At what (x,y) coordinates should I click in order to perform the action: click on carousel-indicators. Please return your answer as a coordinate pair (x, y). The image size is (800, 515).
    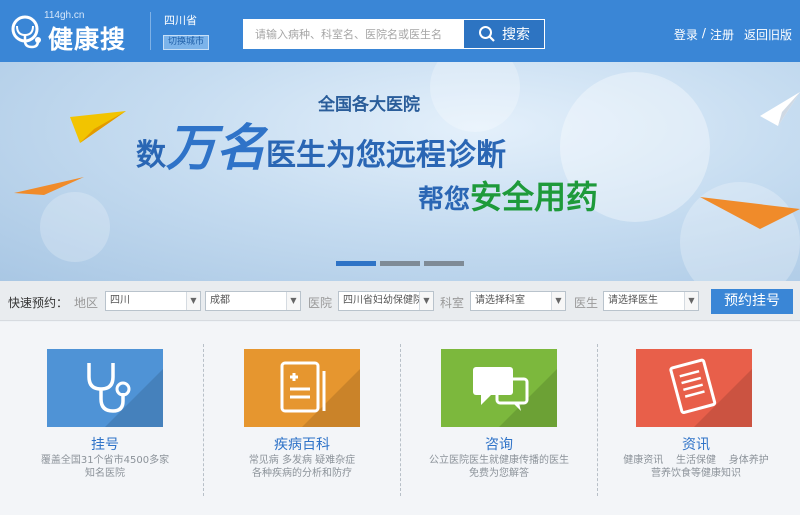
    Looking at the image, I should click on (400, 263).